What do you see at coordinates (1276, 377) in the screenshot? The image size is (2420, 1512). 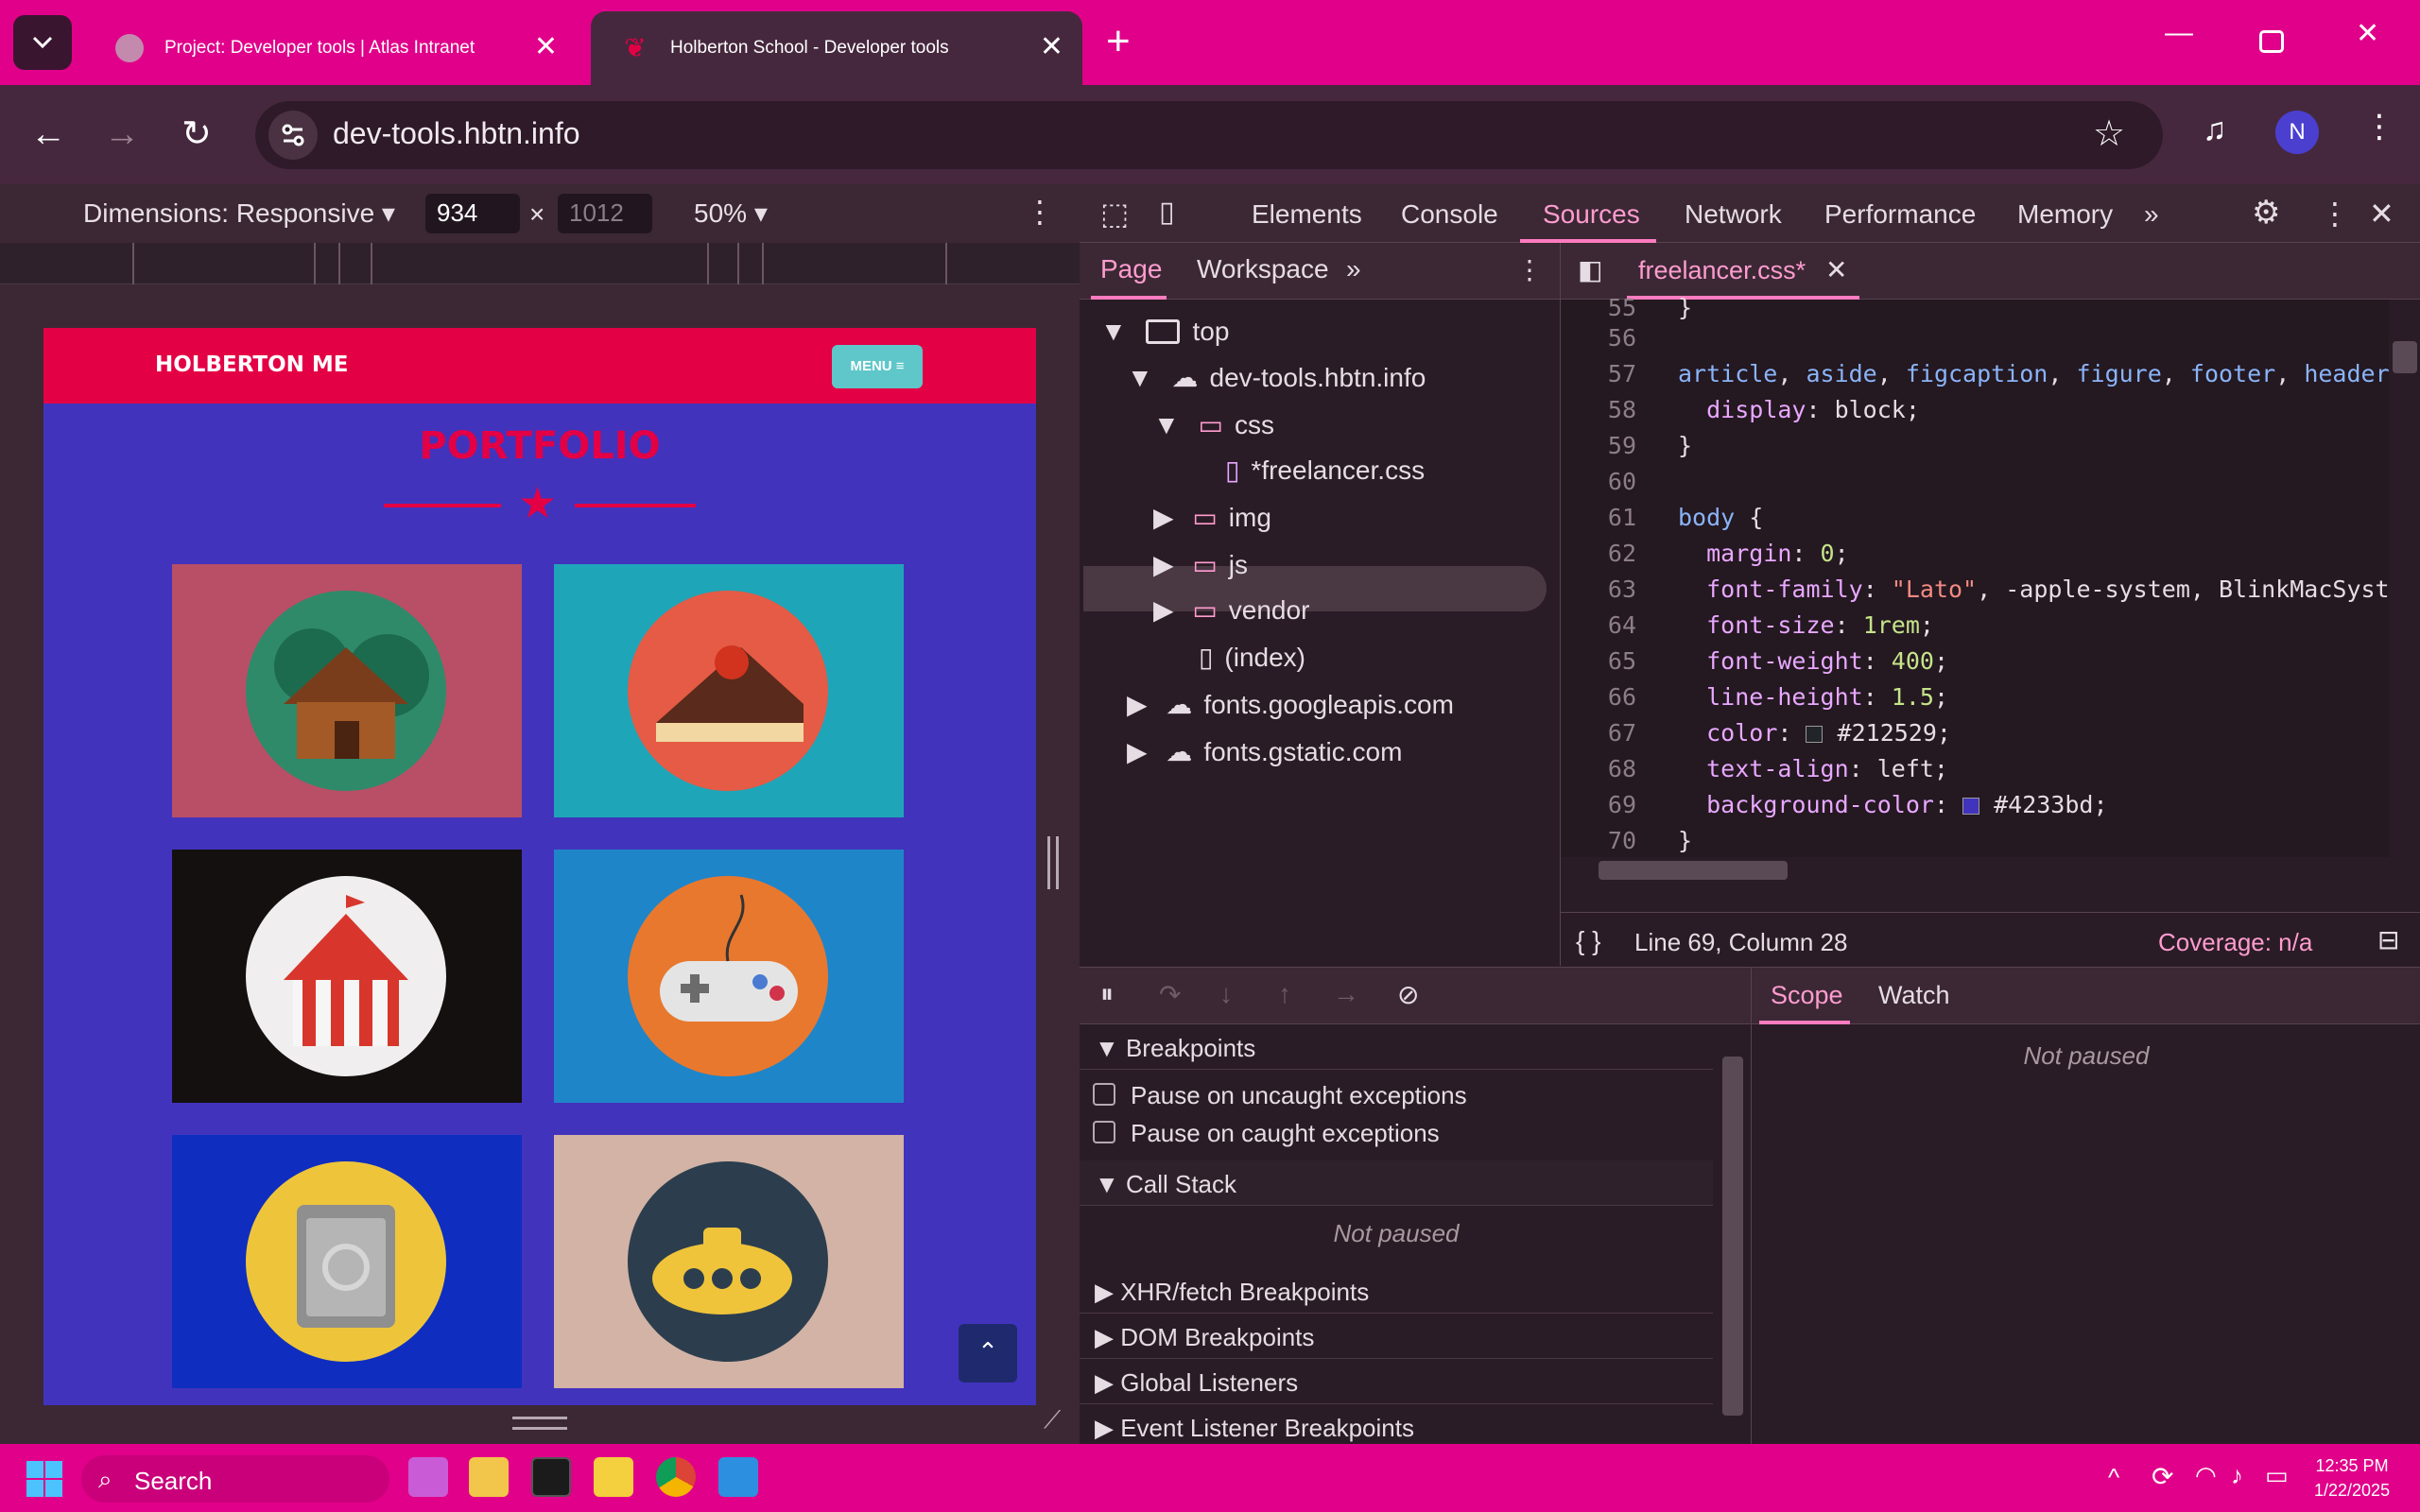 I see `tree-item-domain: ▼ ☁ dev-tools.hbtn.info` at bounding box center [1276, 377].